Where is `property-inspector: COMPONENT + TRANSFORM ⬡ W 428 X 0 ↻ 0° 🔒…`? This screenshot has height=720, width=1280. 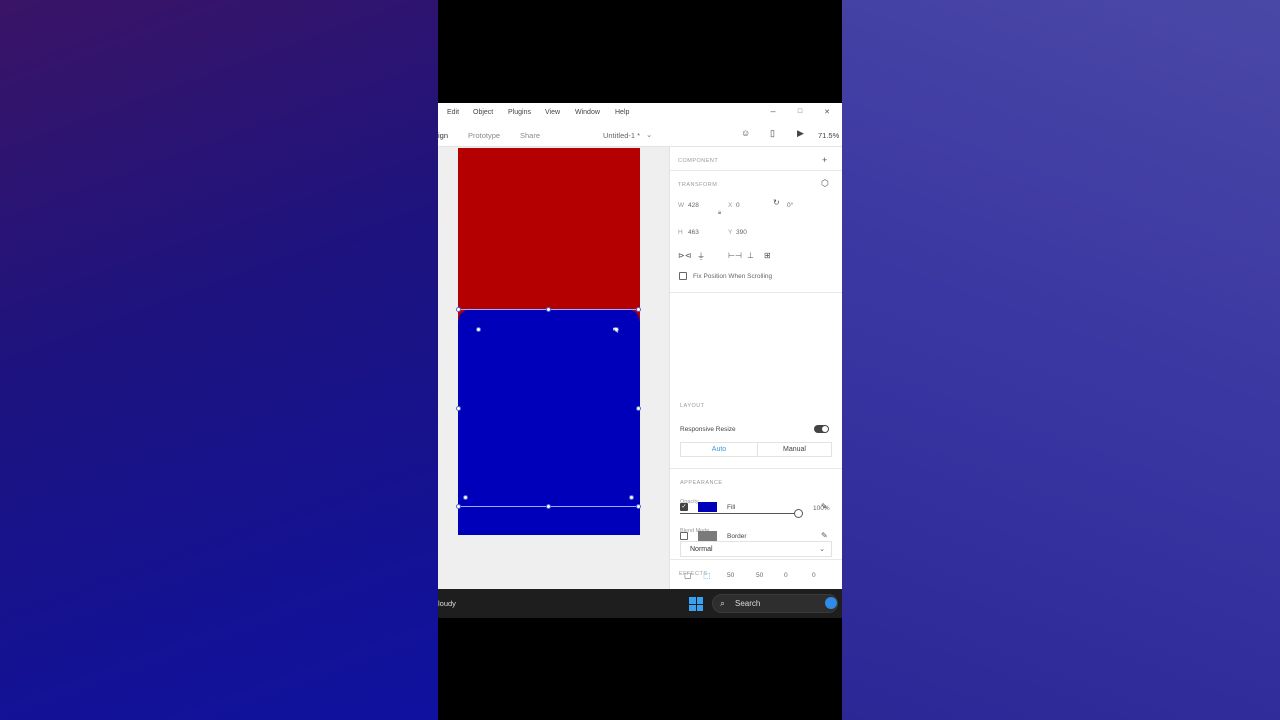 property-inspector: COMPONENT + TRANSFORM ⬡ W 428 X 0 ↻ 0° 🔒… is located at coordinates (755, 368).